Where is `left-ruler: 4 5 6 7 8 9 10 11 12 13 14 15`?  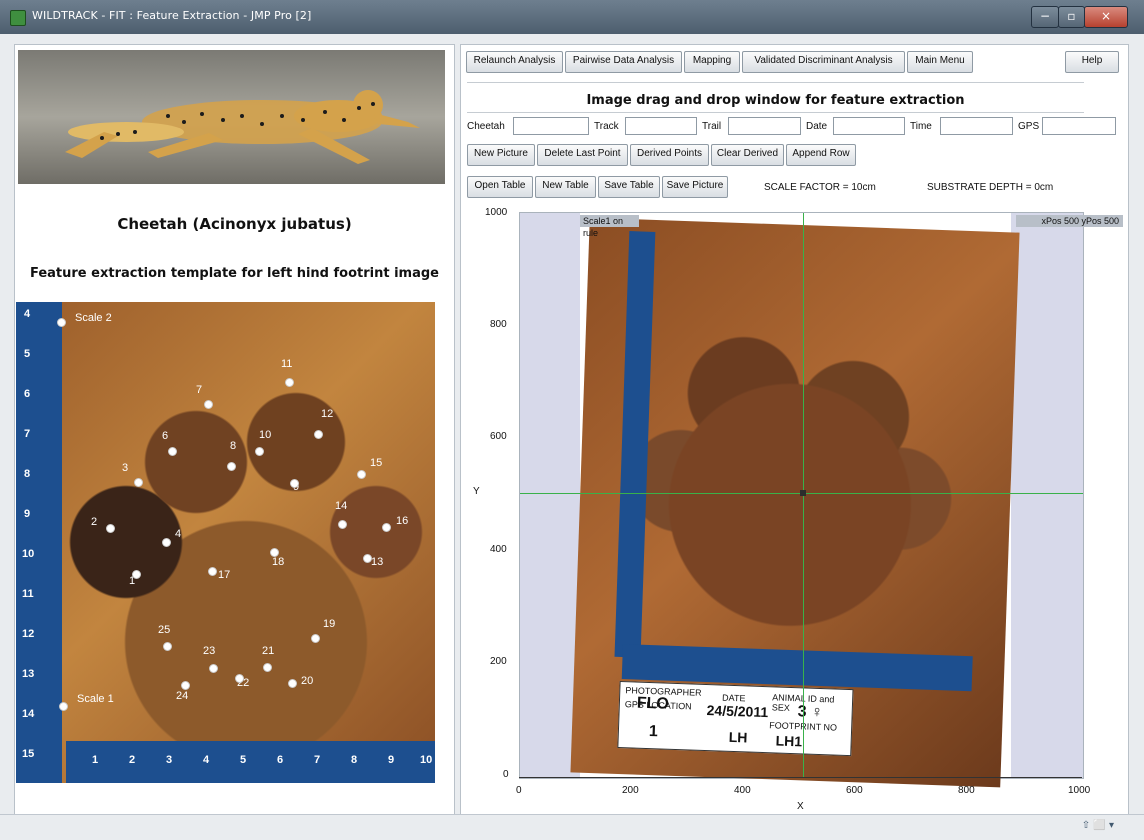 left-ruler: 4 5 6 7 8 9 10 11 12 13 14 15 is located at coordinates (39, 542).